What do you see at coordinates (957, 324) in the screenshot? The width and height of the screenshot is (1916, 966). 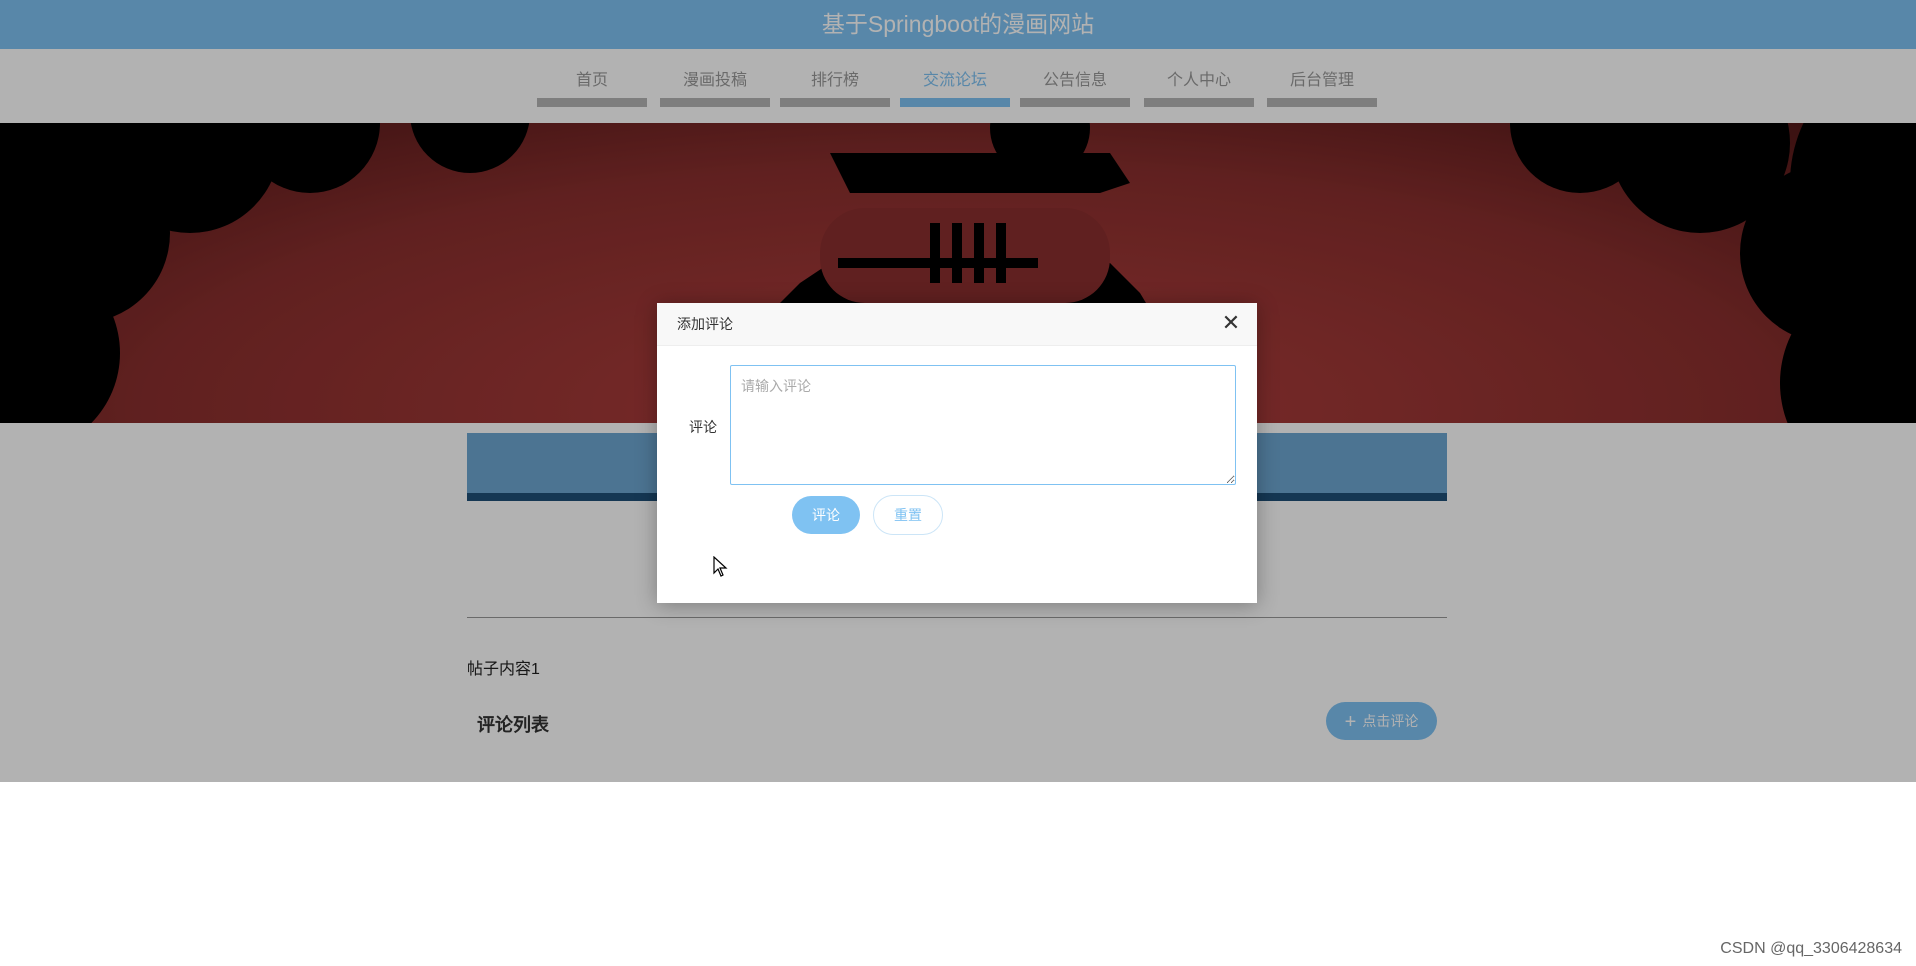 I see `dialog-header: 添加评论 ✕` at bounding box center [957, 324].